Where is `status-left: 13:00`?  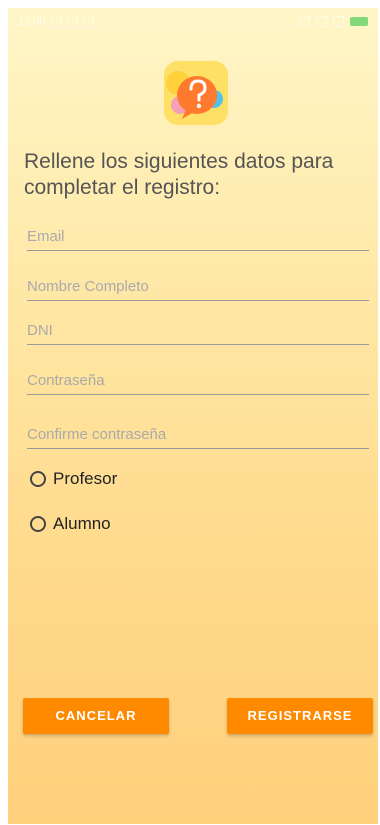
status-left: 13:00 is located at coordinates (56, 22).